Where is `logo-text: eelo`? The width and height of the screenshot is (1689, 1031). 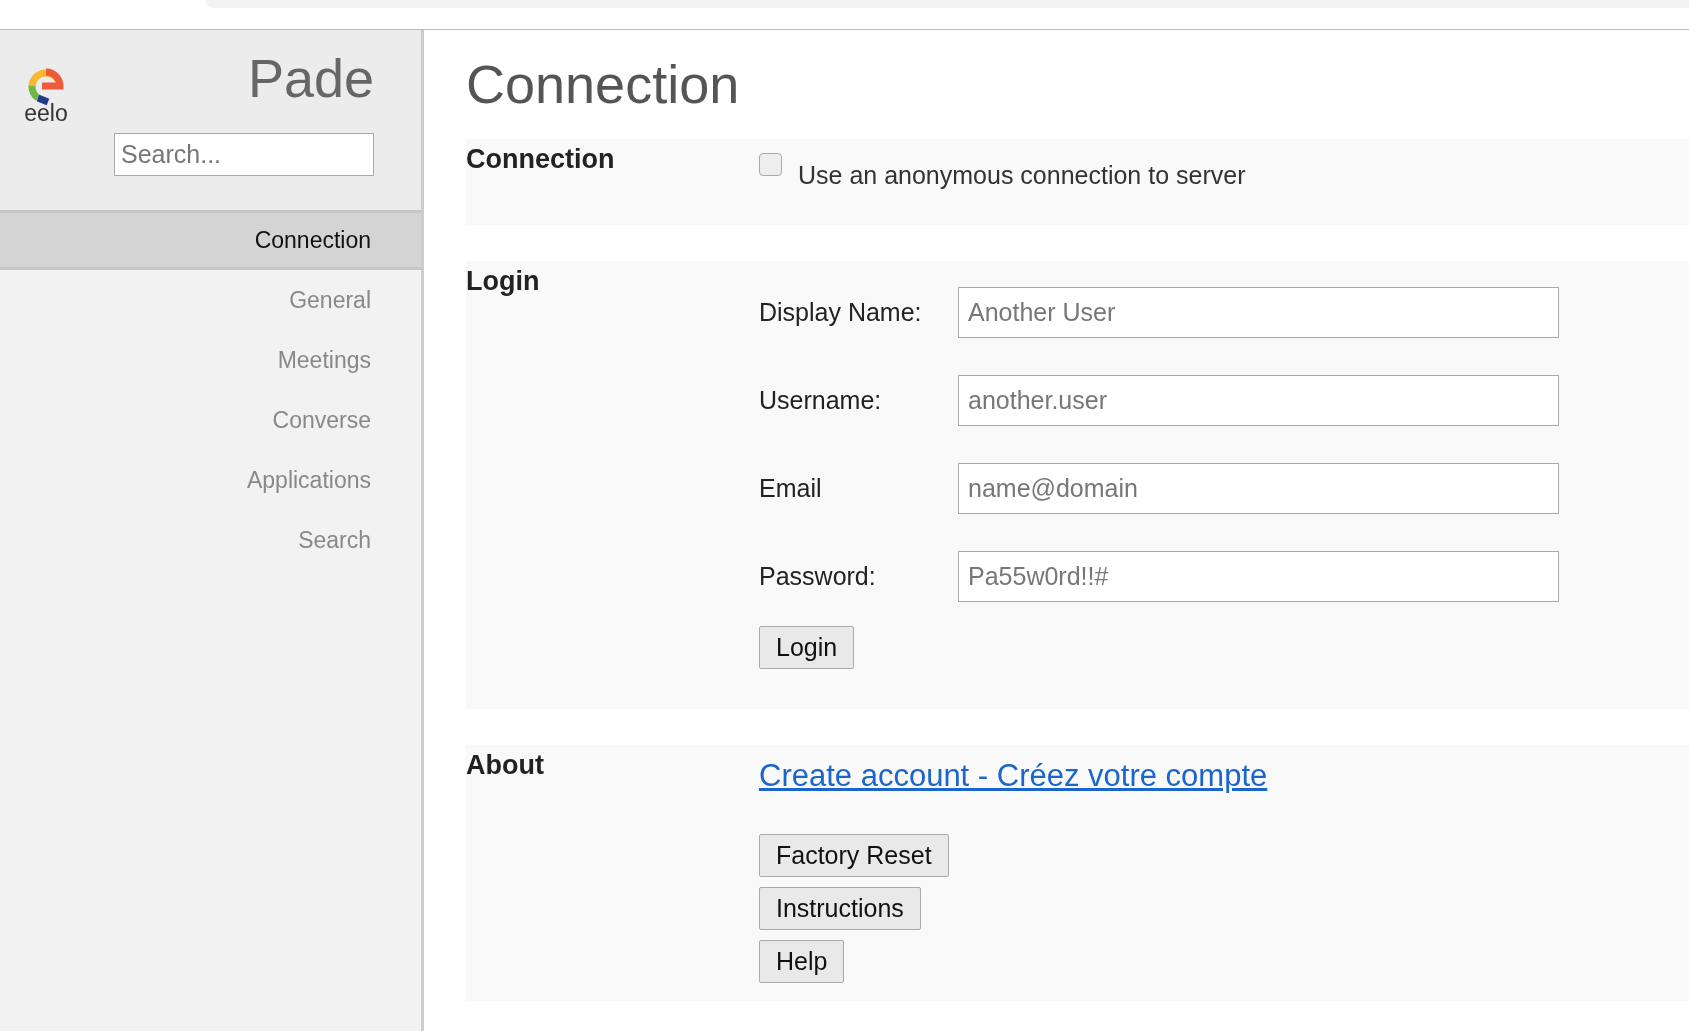
logo-text: eelo is located at coordinates (46, 113).